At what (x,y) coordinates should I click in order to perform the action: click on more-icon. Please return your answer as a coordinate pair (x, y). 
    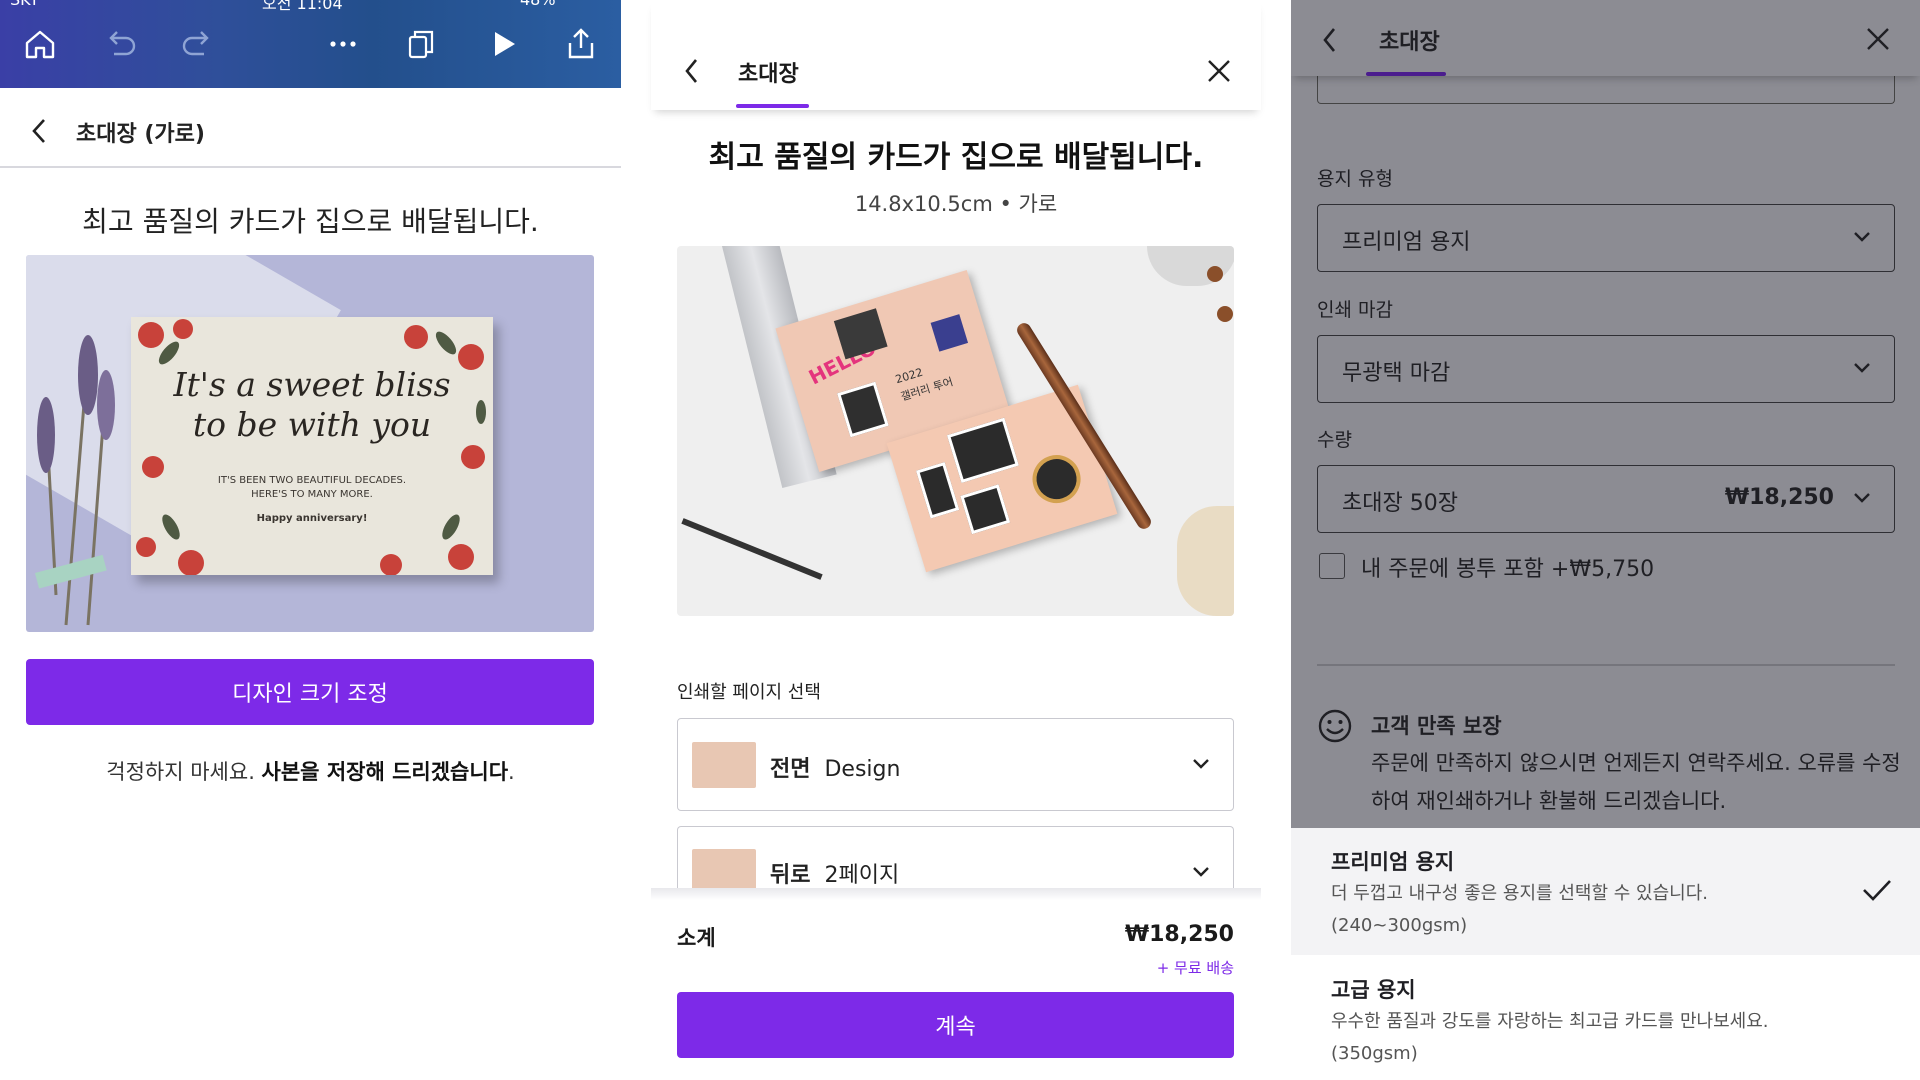
    Looking at the image, I should click on (343, 44).